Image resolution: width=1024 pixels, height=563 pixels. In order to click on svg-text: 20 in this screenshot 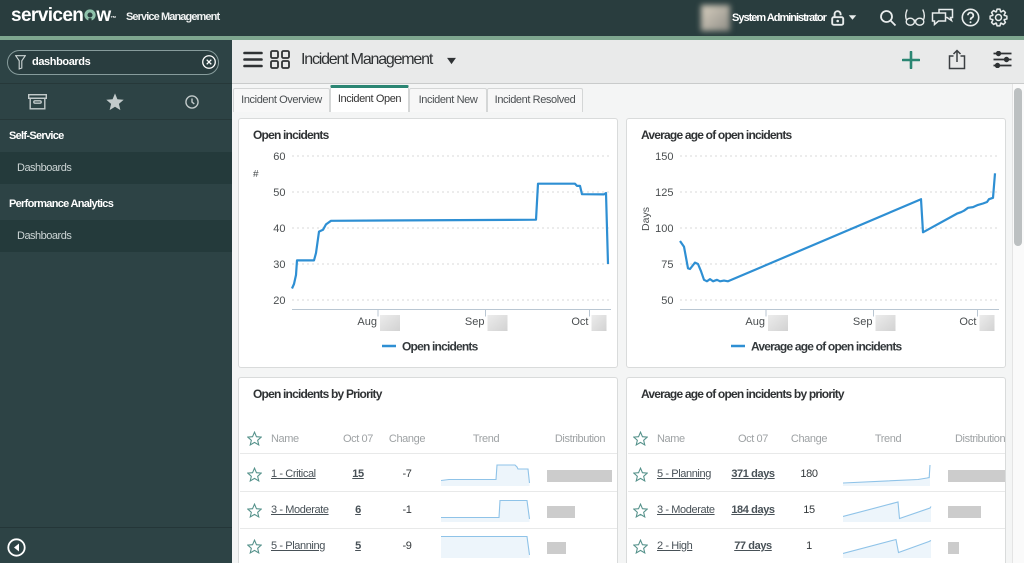, I will do `click(279, 301)`.